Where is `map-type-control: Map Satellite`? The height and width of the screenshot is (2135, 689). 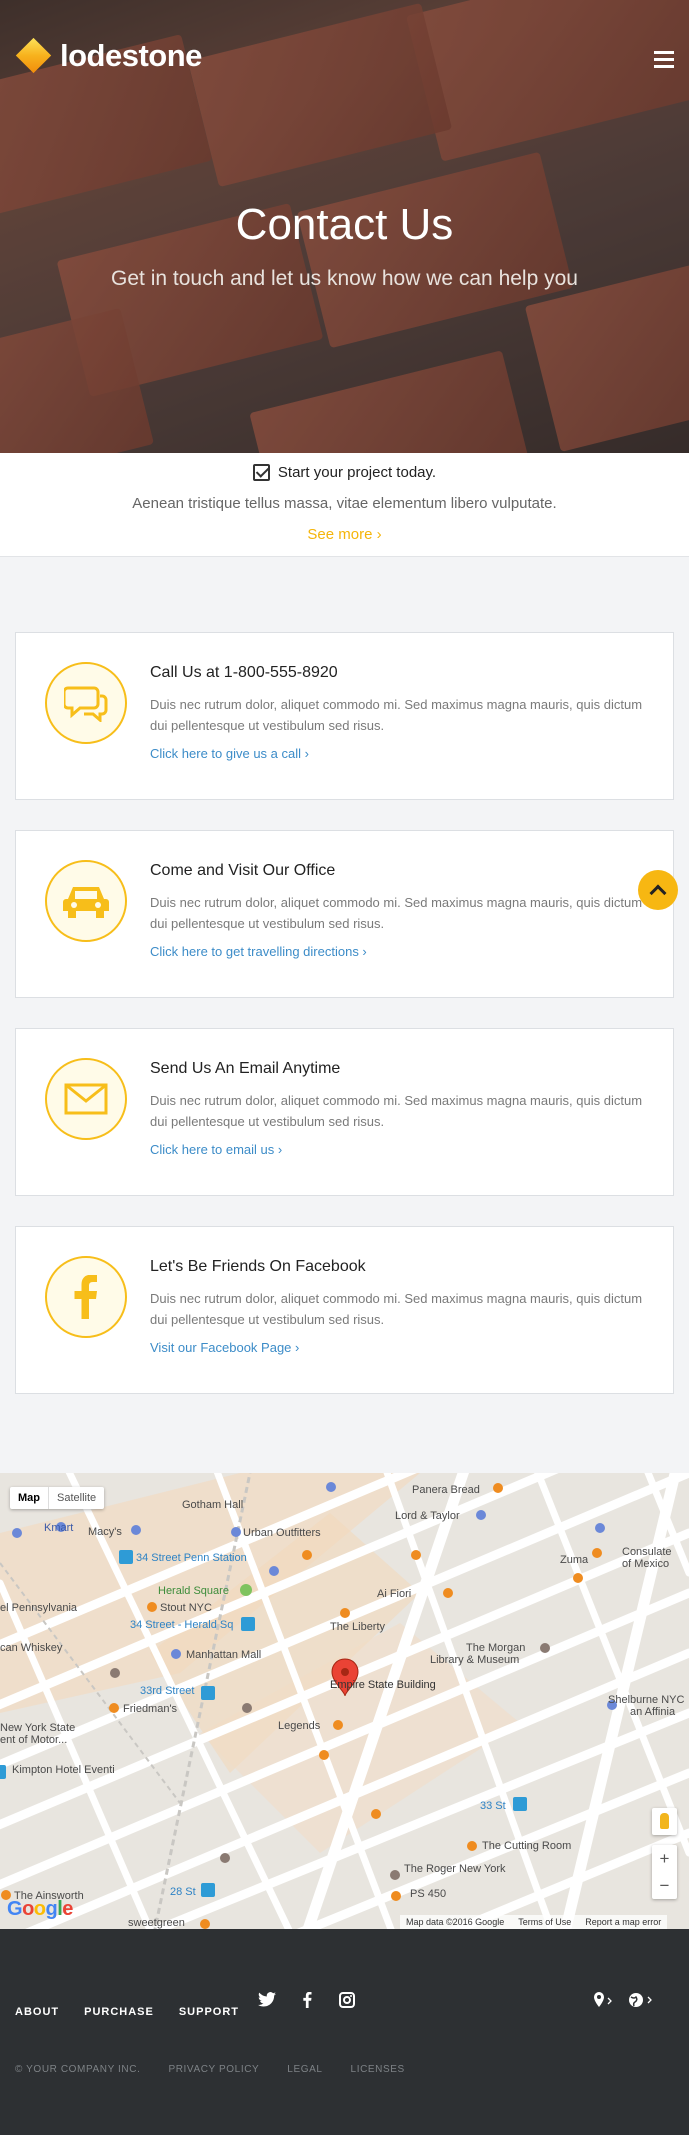
map-type-control: Map Satellite is located at coordinates (57, 1498).